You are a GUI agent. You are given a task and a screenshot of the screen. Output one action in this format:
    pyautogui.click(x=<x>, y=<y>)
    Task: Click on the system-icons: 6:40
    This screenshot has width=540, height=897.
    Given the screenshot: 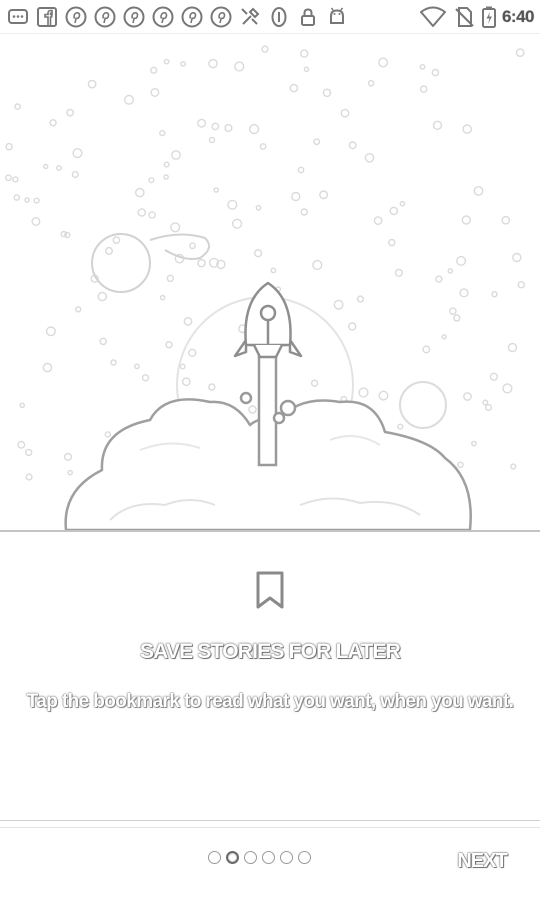 What is the action you would take?
    pyautogui.click(x=477, y=17)
    